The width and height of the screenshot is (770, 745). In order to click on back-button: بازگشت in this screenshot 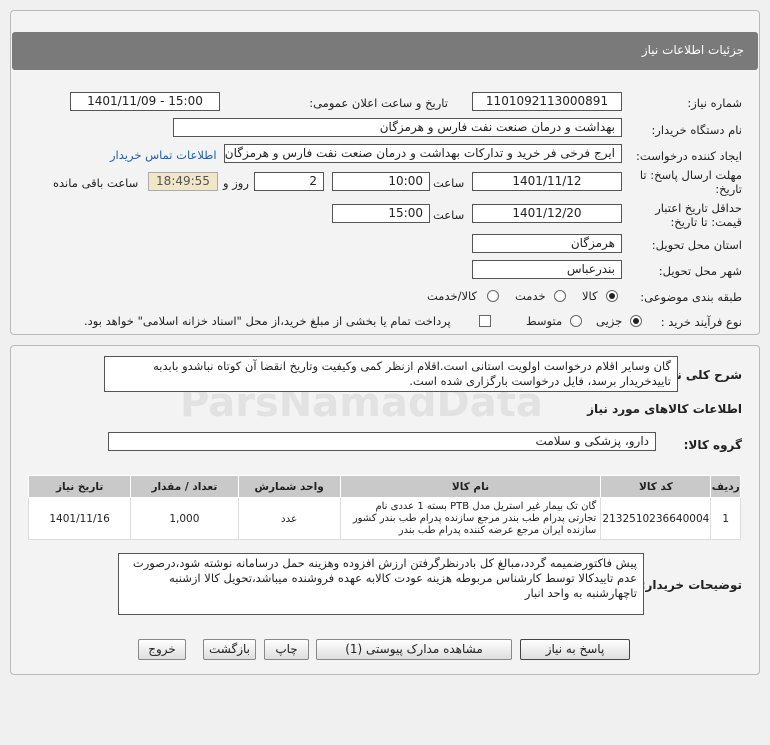, I will do `click(229, 649)`.